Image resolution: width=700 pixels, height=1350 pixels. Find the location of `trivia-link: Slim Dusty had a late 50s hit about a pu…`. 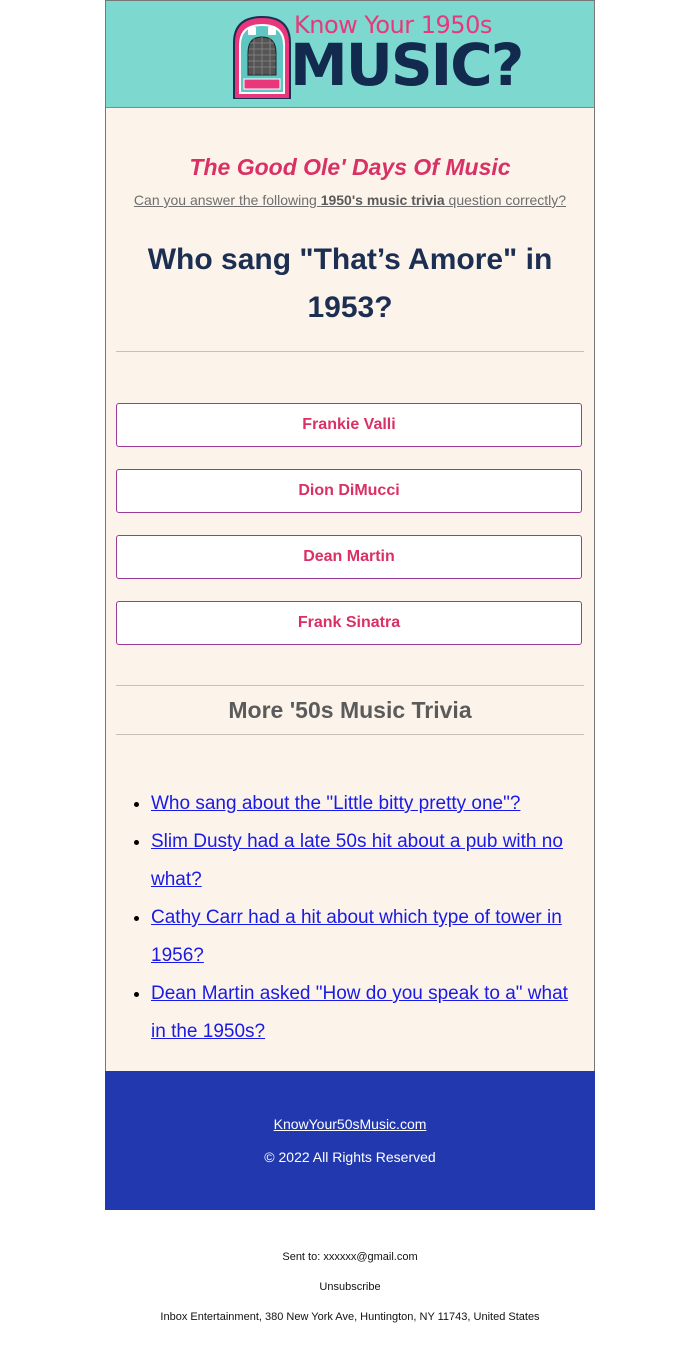

trivia-link: Slim Dusty had a late 50s hit about a pu… is located at coordinates (357, 860).